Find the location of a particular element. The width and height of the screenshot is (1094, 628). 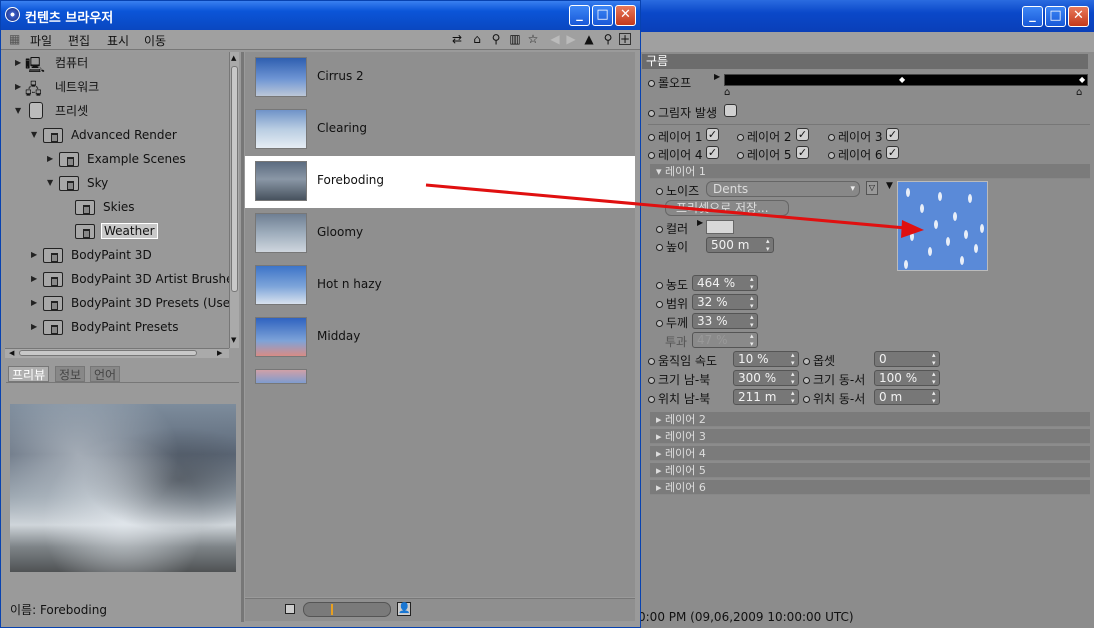

annotation-arrow-line is located at coordinates (666, 206).